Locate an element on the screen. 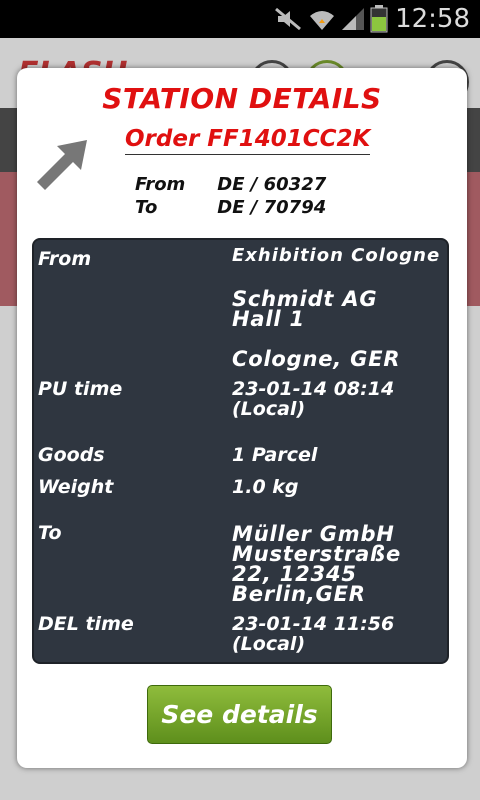 The image size is (480, 800). battery-icon is located at coordinates (379, 19).